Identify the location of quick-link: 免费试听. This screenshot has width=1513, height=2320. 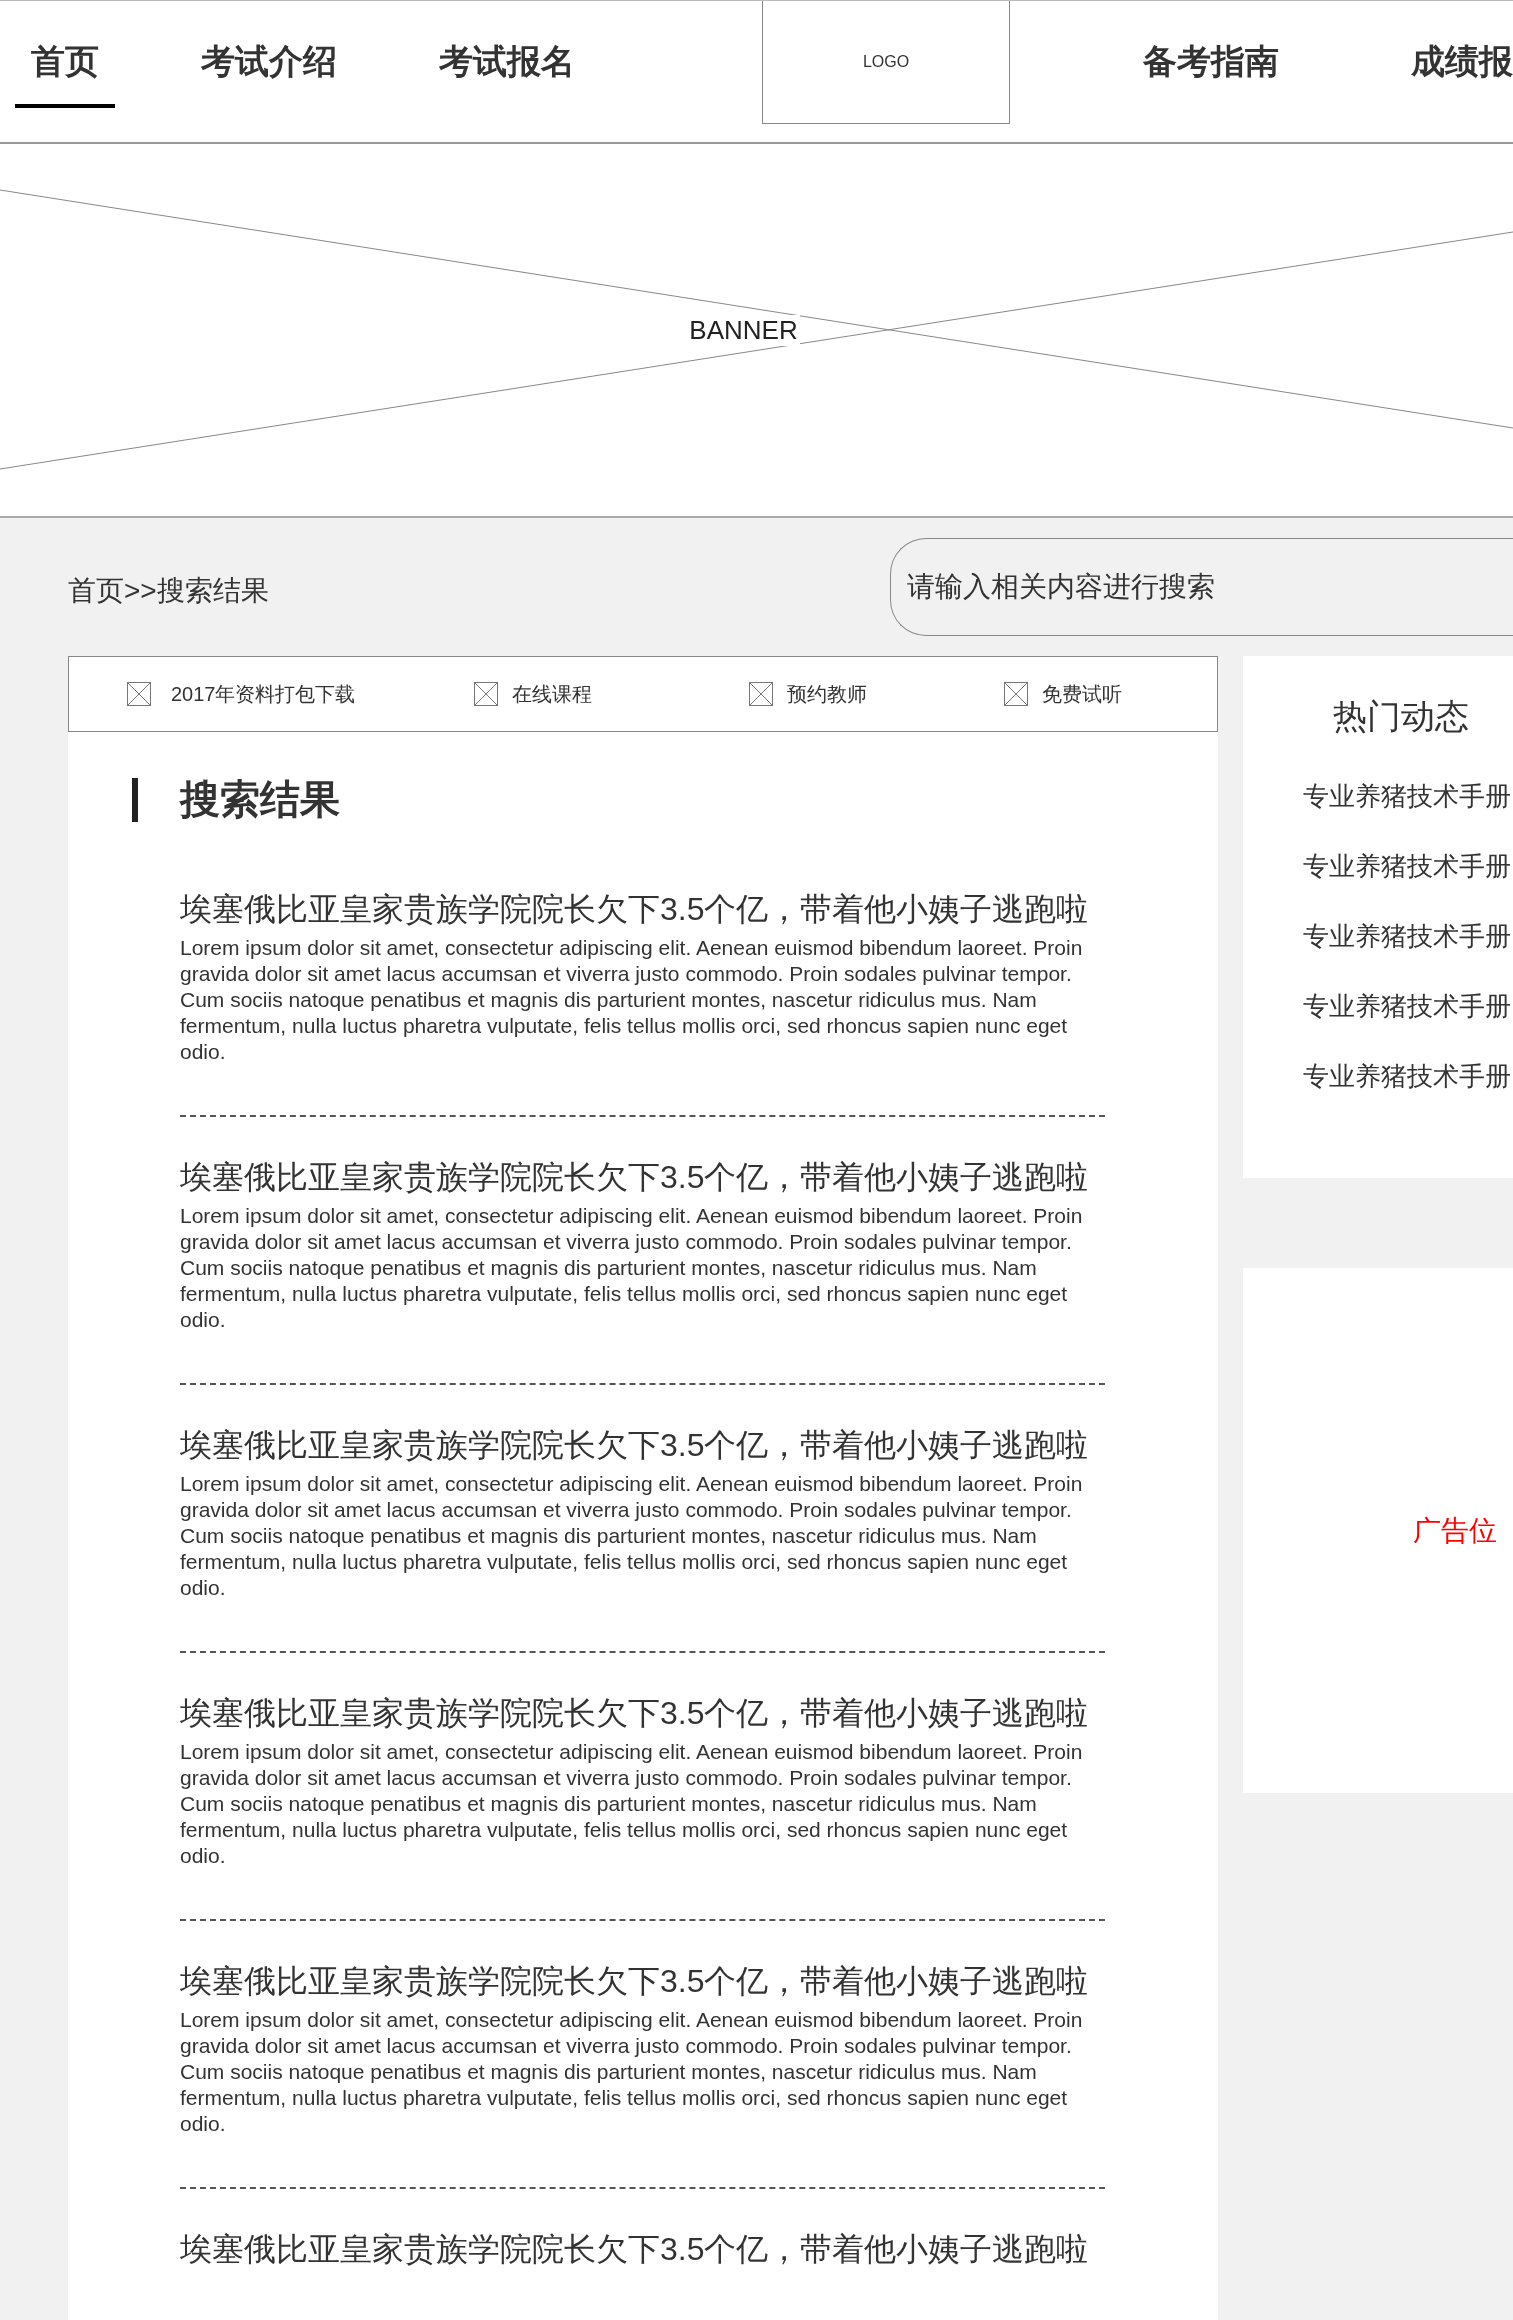
(1082, 694).